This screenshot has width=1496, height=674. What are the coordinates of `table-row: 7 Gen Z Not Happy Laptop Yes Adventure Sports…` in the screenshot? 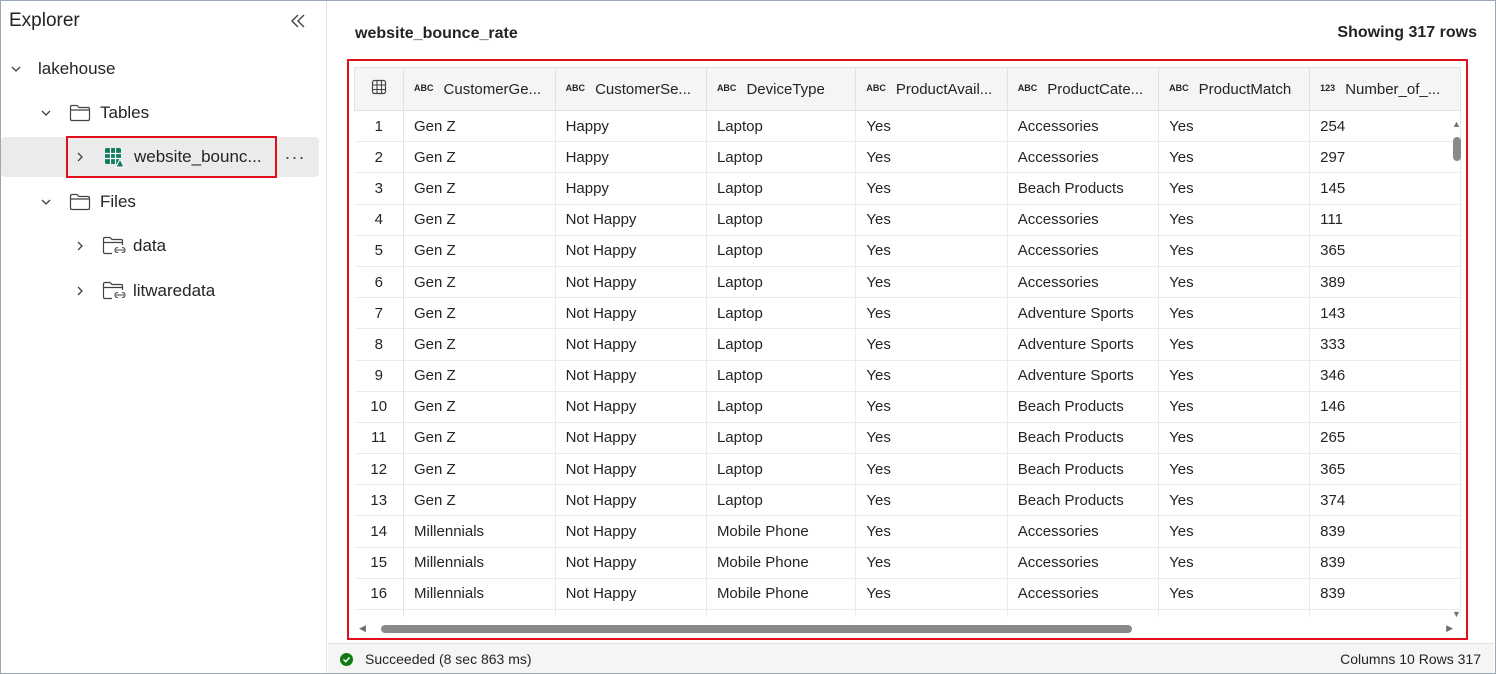 It's located at (907, 313).